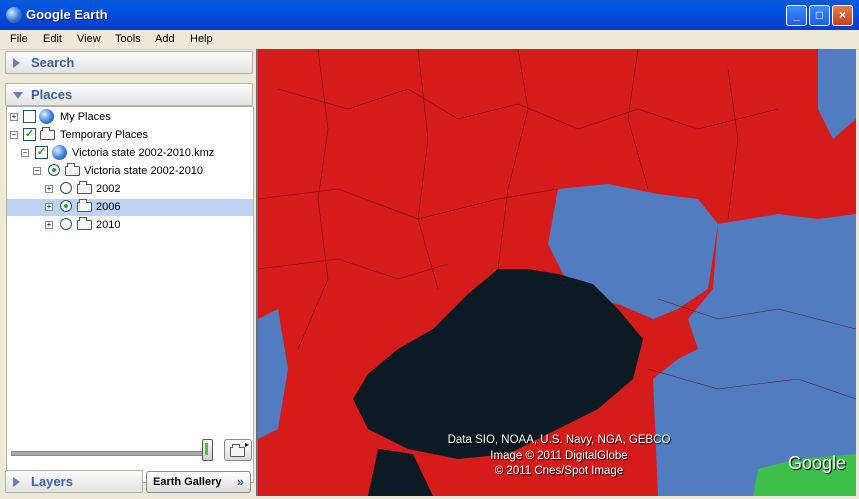 This screenshot has height=499, width=859. I want to click on earth-gallery-label: Earth Gallery, so click(187, 482).